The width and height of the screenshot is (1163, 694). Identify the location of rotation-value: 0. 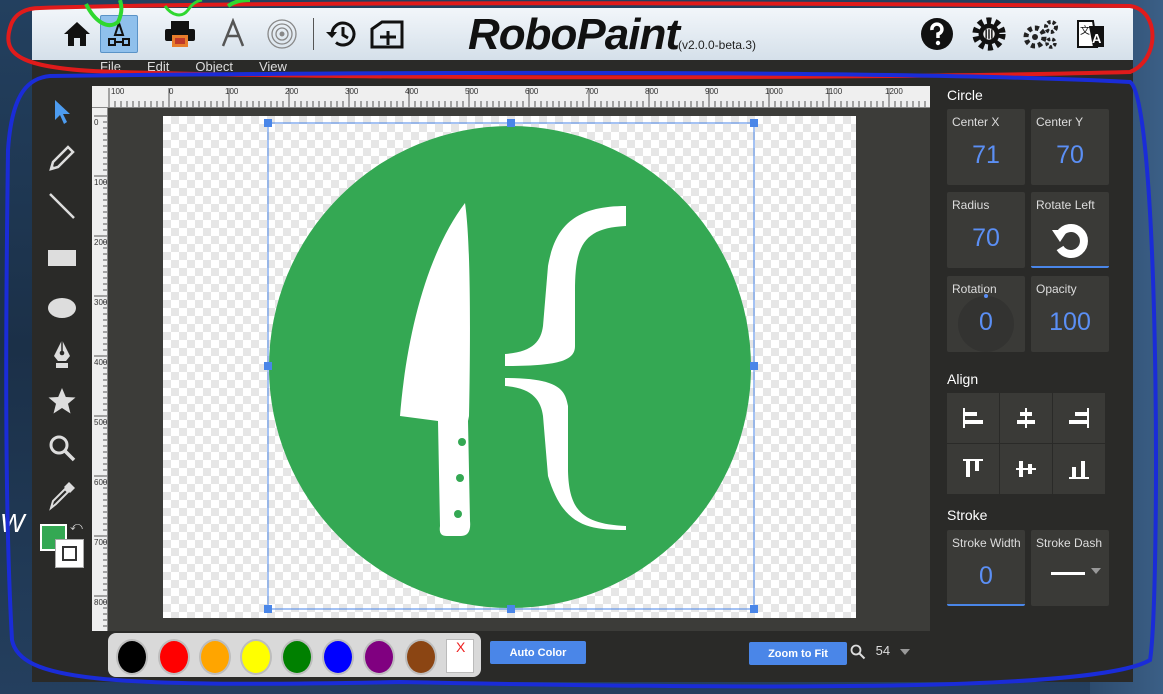
(986, 322).